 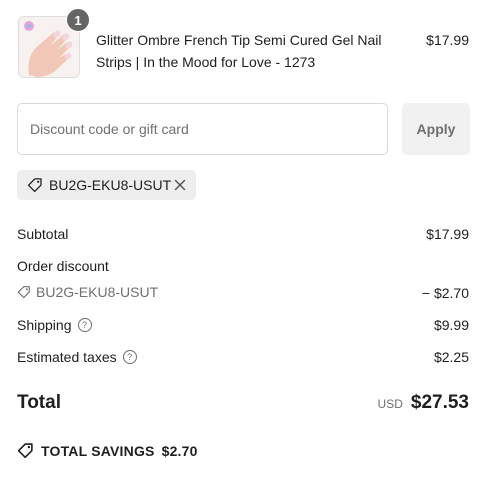 What do you see at coordinates (39, 402) in the screenshot?
I see `total-label: Total` at bounding box center [39, 402].